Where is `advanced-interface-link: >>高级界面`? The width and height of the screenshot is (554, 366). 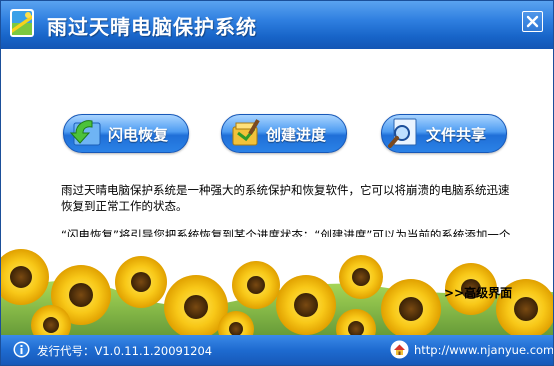
advanced-interface-link: >>高级界面 is located at coordinates (478, 292).